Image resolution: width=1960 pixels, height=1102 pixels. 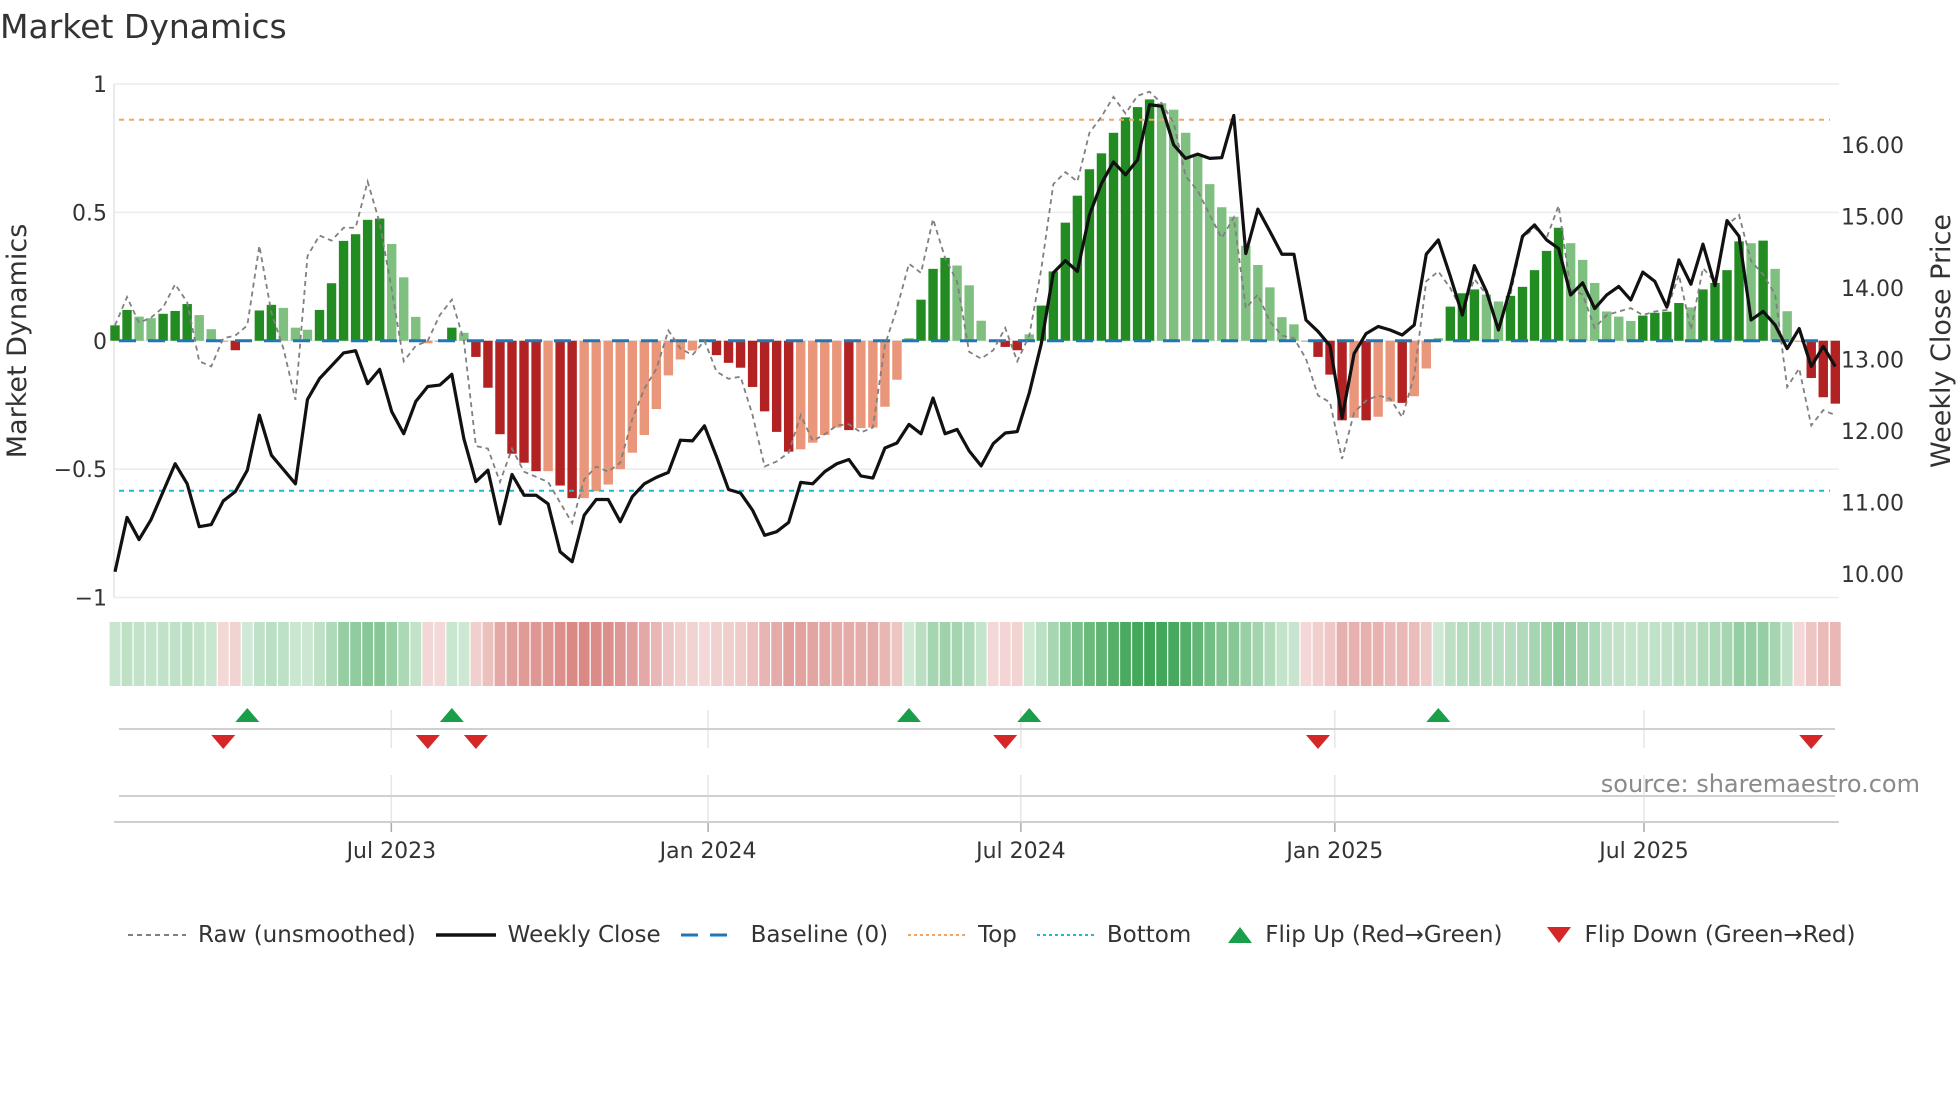 What do you see at coordinates (1872, 217) in the screenshot?
I see `y2-tick-label: 15.00` at bounding box center [1872, 217].